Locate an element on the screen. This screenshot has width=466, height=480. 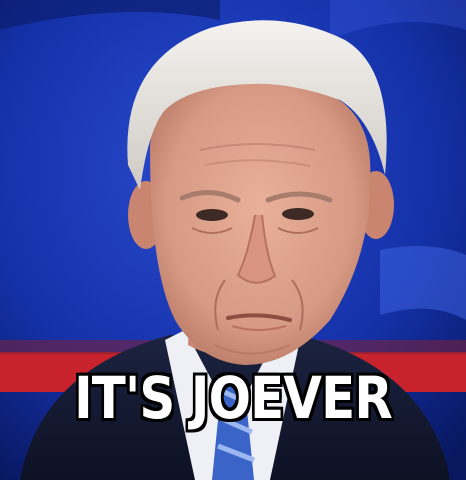
right-eye is located at coordinates (298, 214).